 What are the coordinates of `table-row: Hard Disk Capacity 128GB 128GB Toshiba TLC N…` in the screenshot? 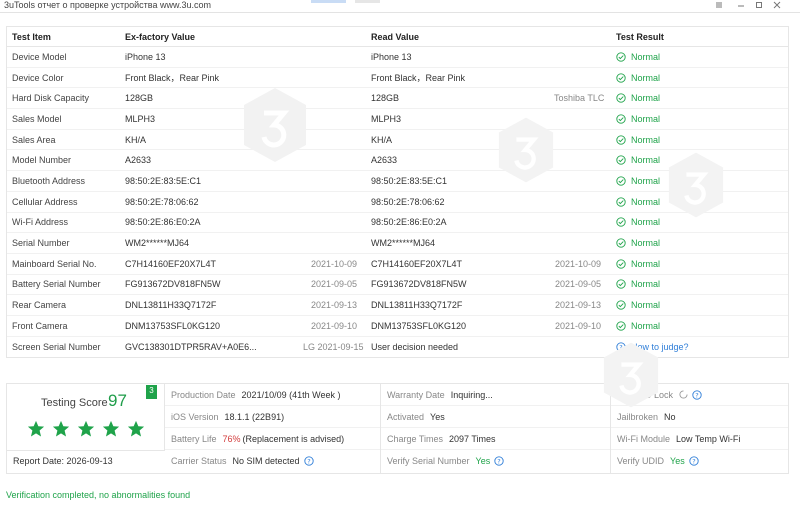 It's located at (397, 99).